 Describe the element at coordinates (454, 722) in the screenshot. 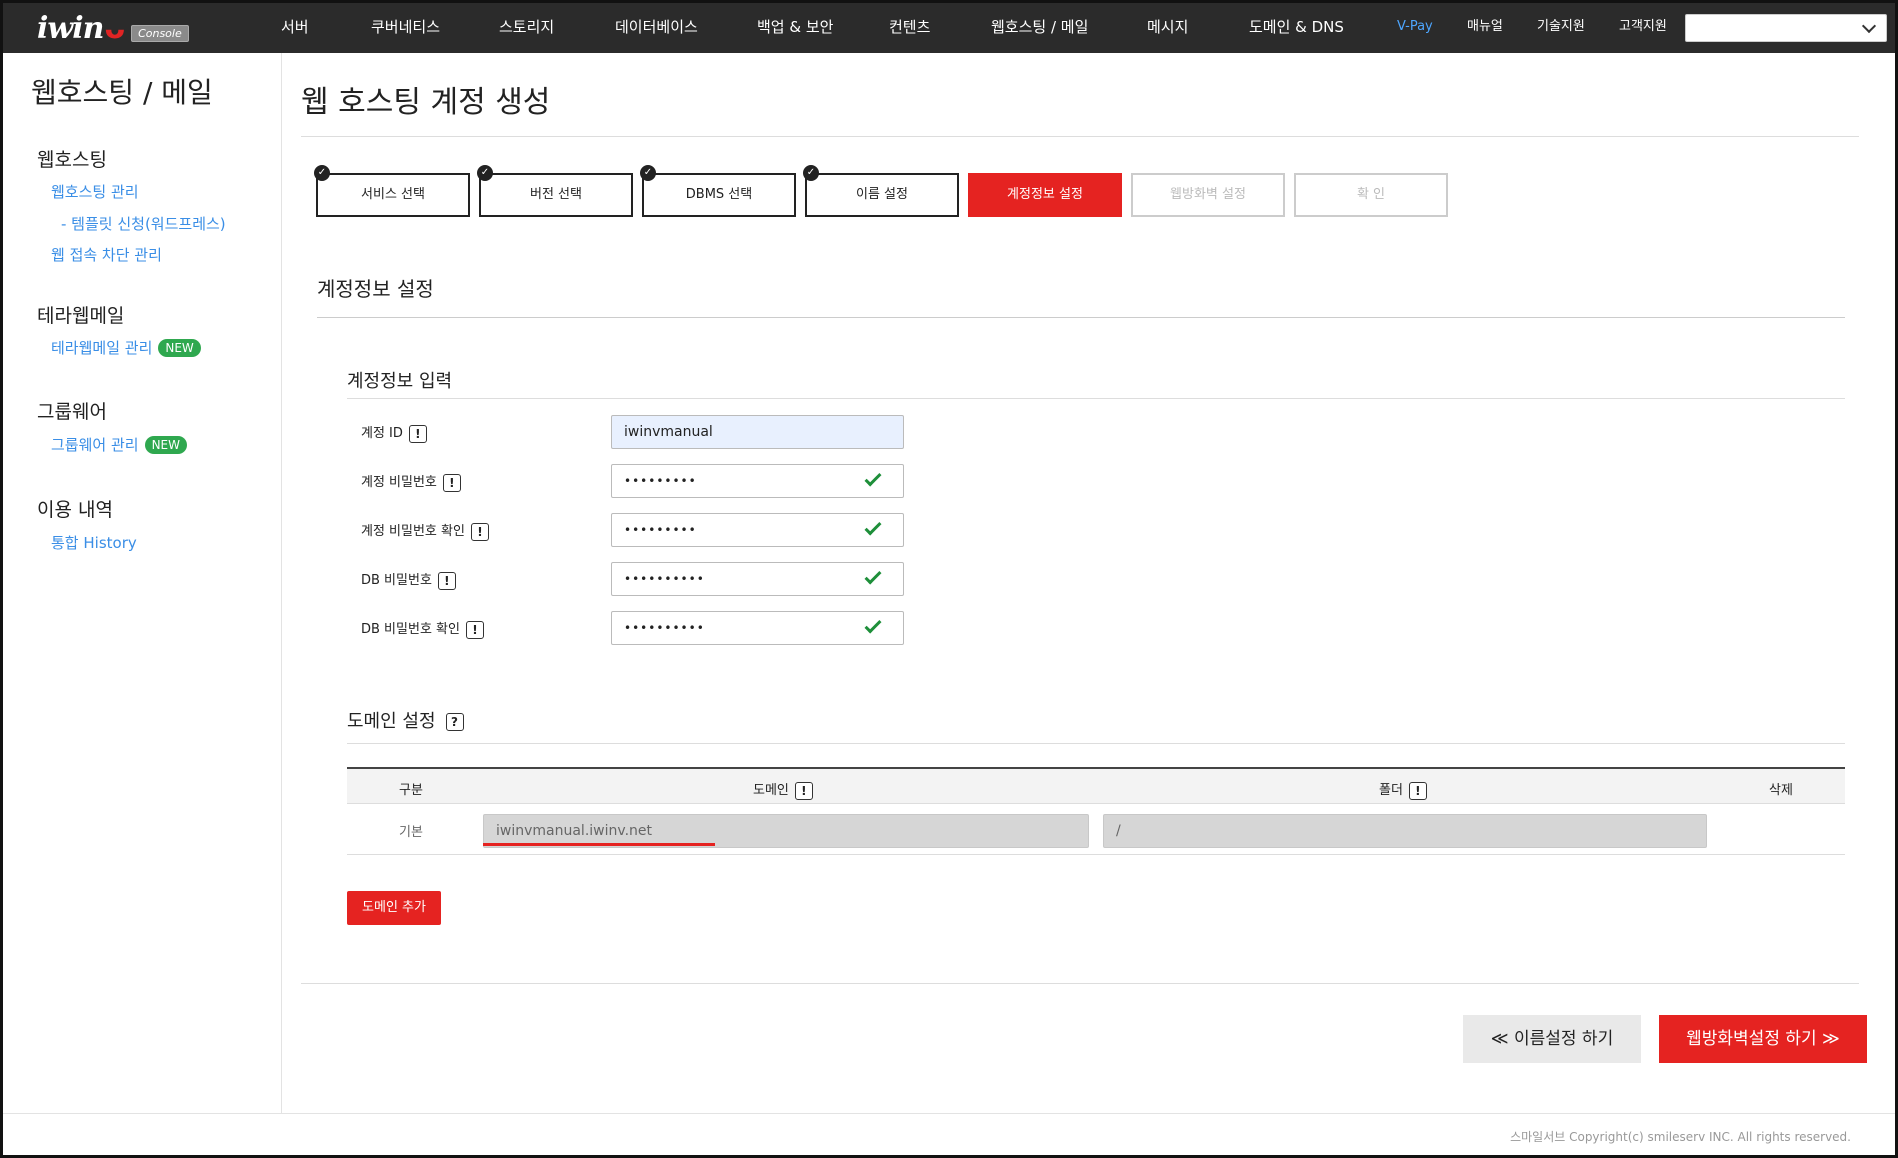

I see `help-icon: ?` at that location.